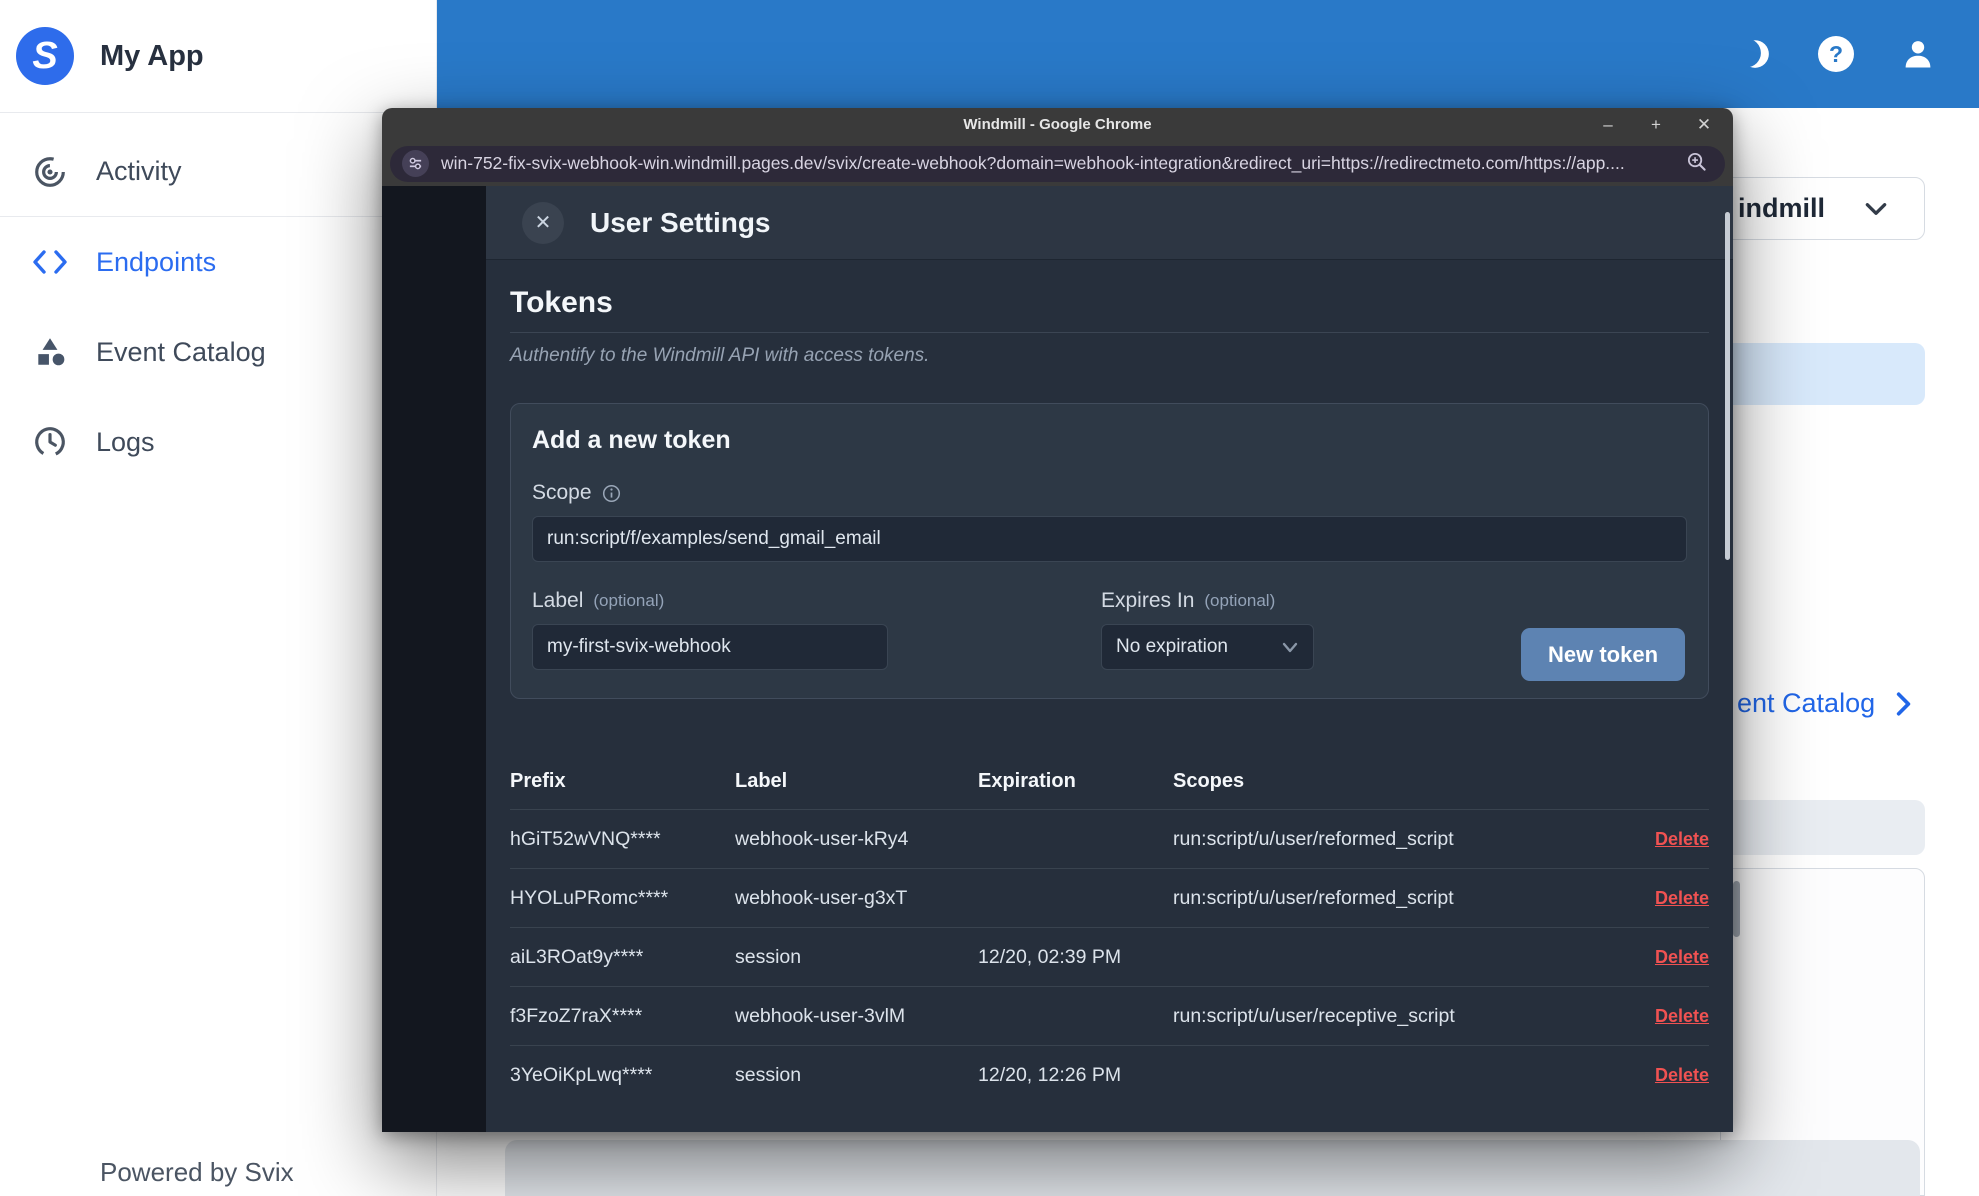 The width and height of the screenshot is (1979, 1196). Describe the element at coordinates (181, 351) in the screenshot. I see `sidebar-item-label: Event Catalog` at that location.